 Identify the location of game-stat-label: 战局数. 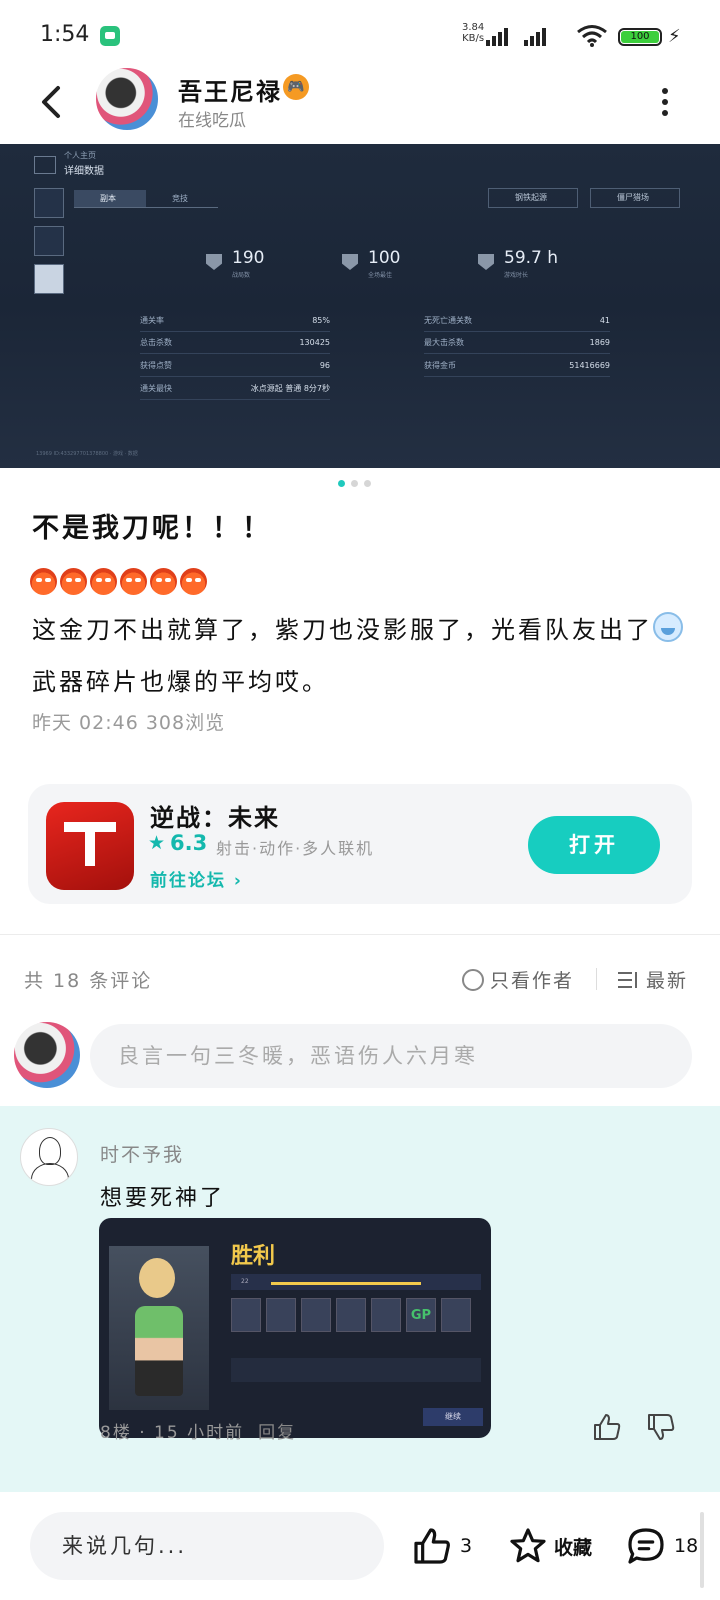
(241, 275).